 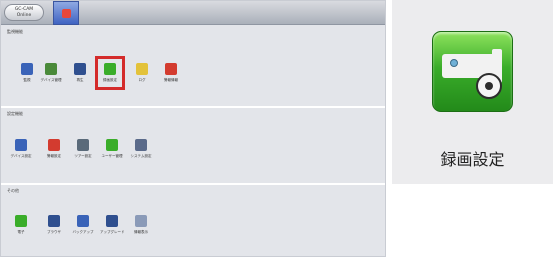 What do you see at coordinates (80, 80) in the screenshot?
I see `menu-item-label: 再生` at bounding box center [80, 80].